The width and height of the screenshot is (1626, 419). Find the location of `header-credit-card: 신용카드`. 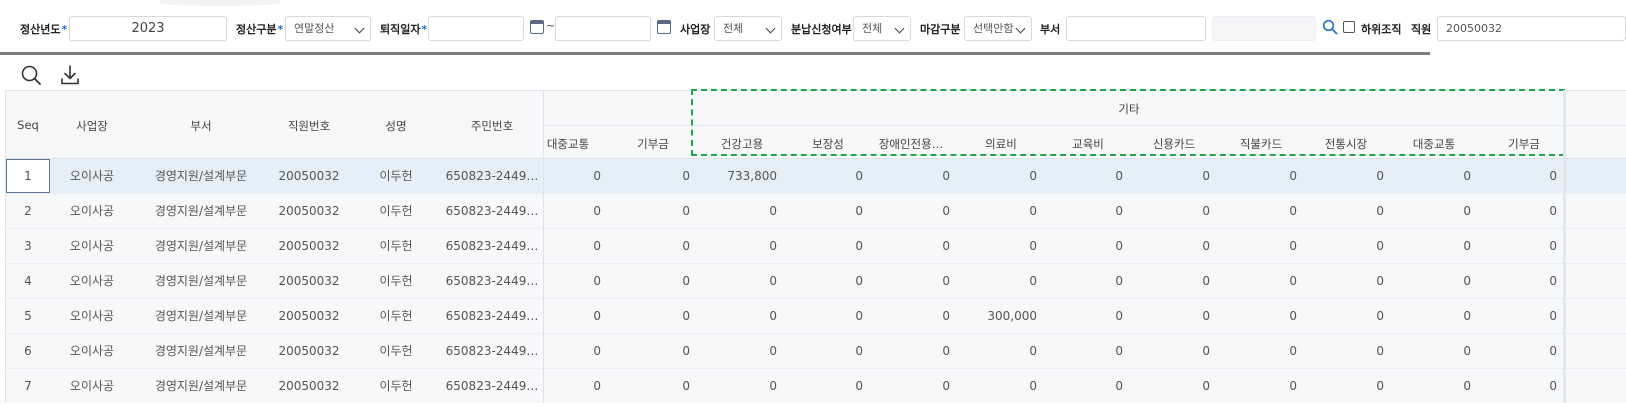

header-credit-card: 신용카드 is located at coordinates (1174, 144).